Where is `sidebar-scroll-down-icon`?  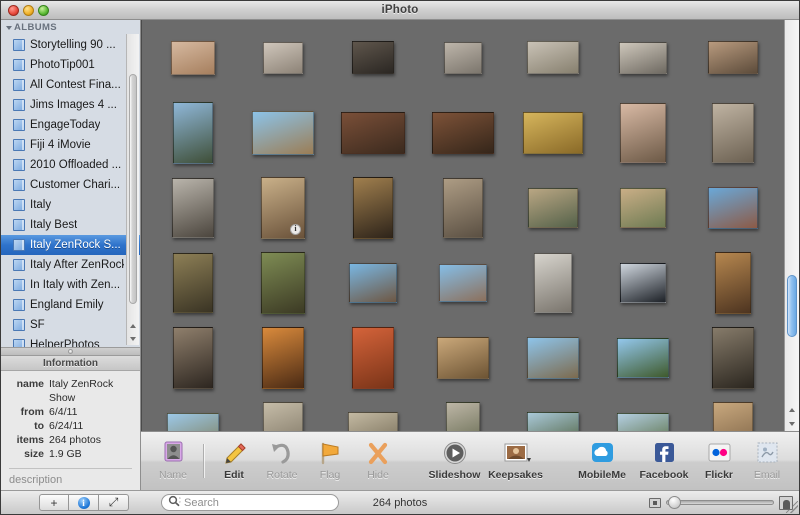
sidebar-scroll-down-icon is located at coordinates (133, 338).